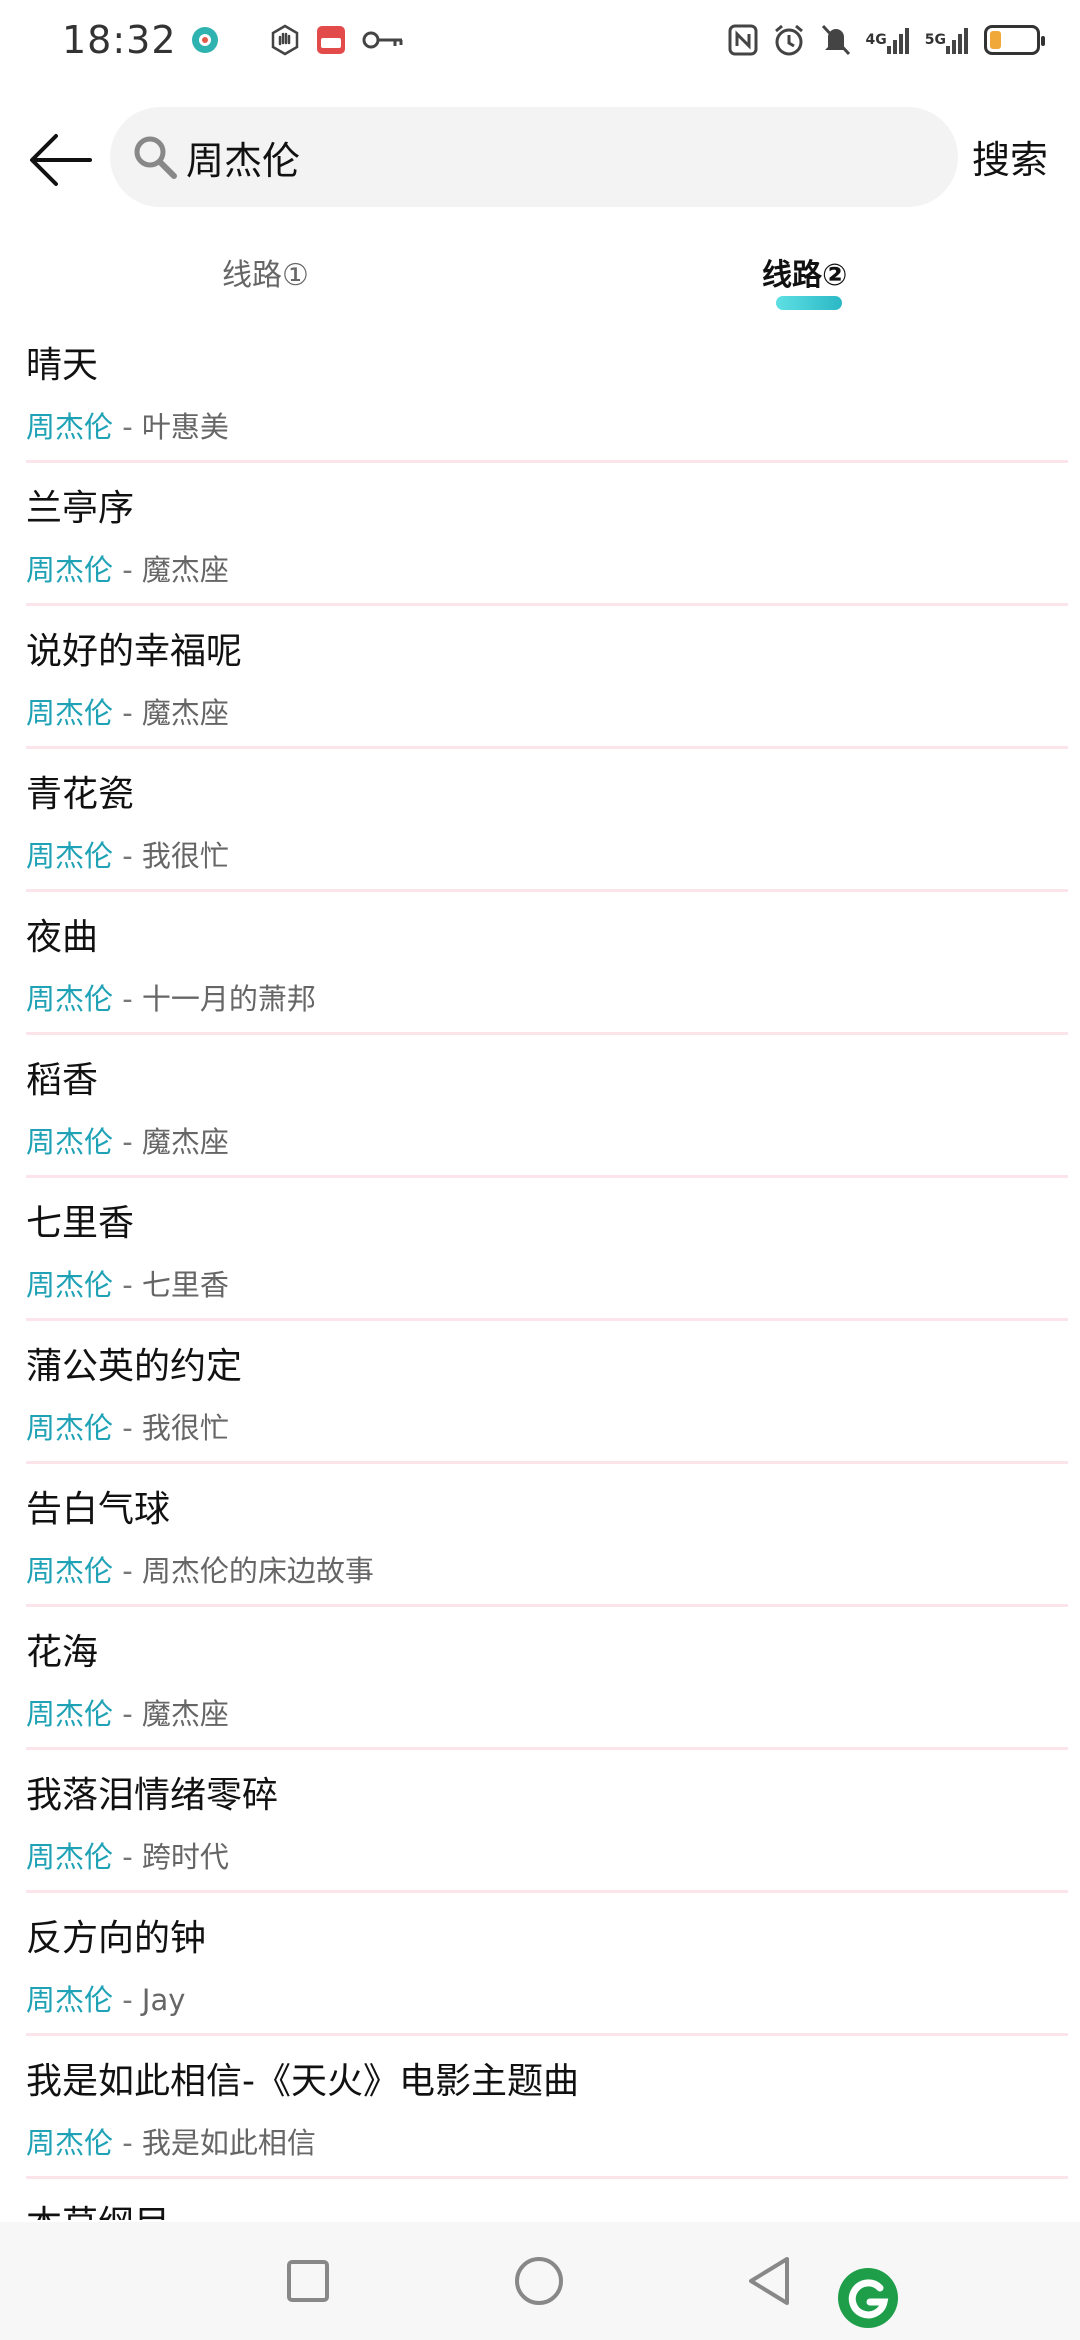 The image size is (1080, 2340). Describe the element at coordinates (80, 794) in the screenshot. I see `song-title: 青花瓷` at that location.